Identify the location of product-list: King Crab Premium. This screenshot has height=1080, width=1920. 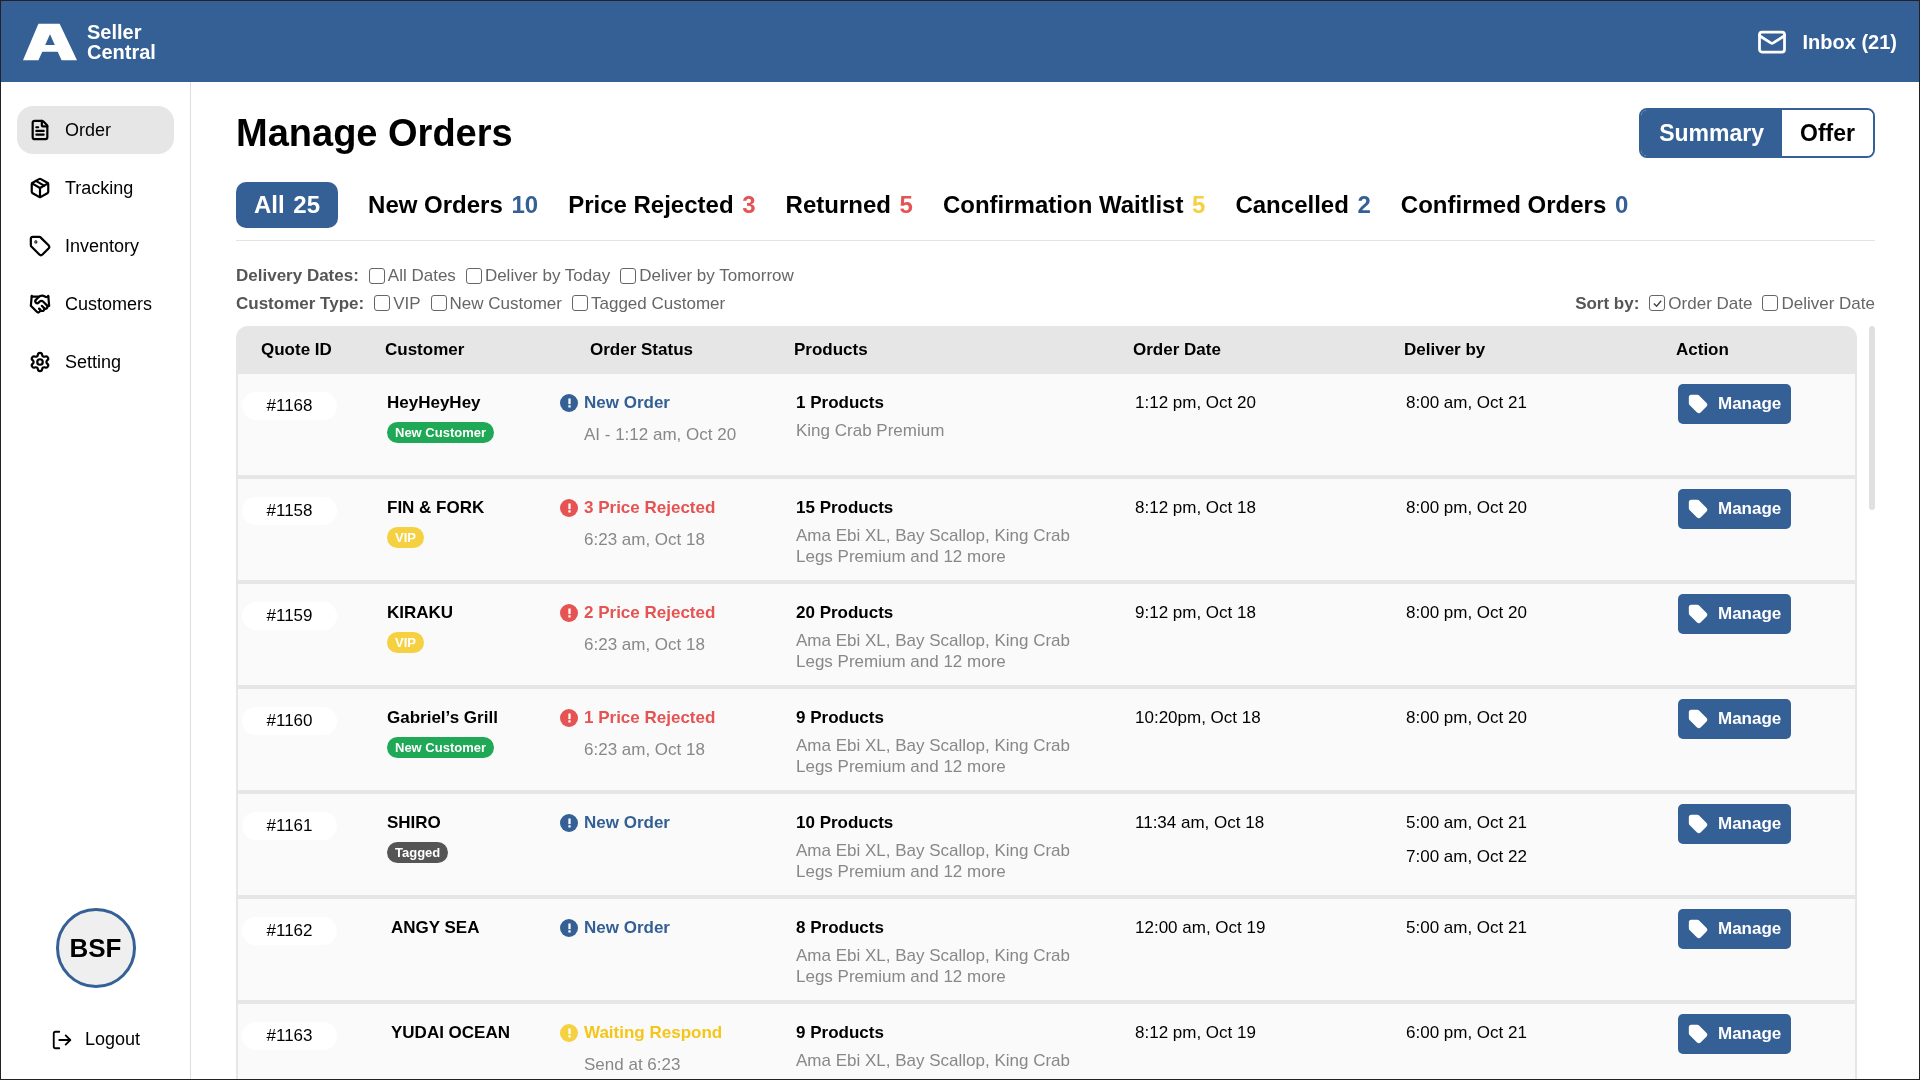
(965, 430).